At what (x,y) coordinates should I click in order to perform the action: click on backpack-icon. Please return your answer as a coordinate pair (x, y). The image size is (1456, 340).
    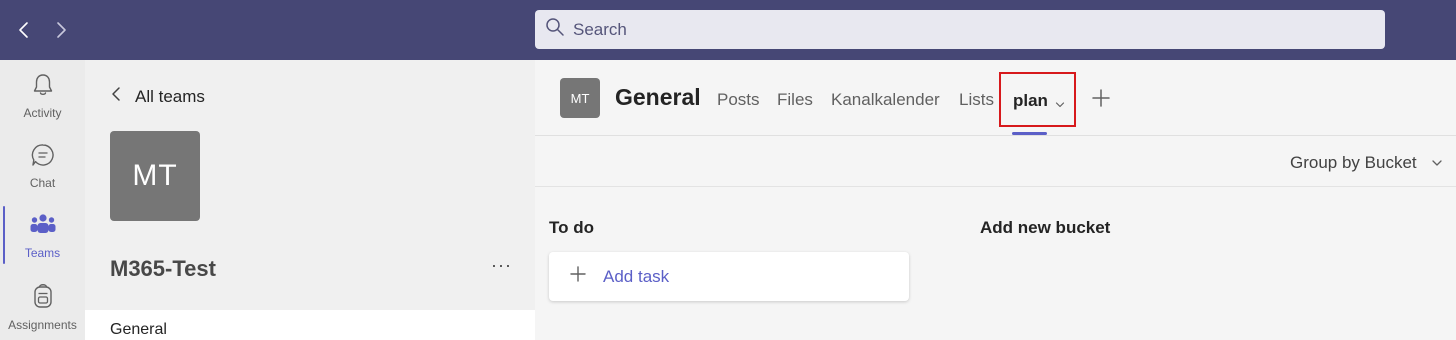
    Looking at the image, I should click on (43, 298).